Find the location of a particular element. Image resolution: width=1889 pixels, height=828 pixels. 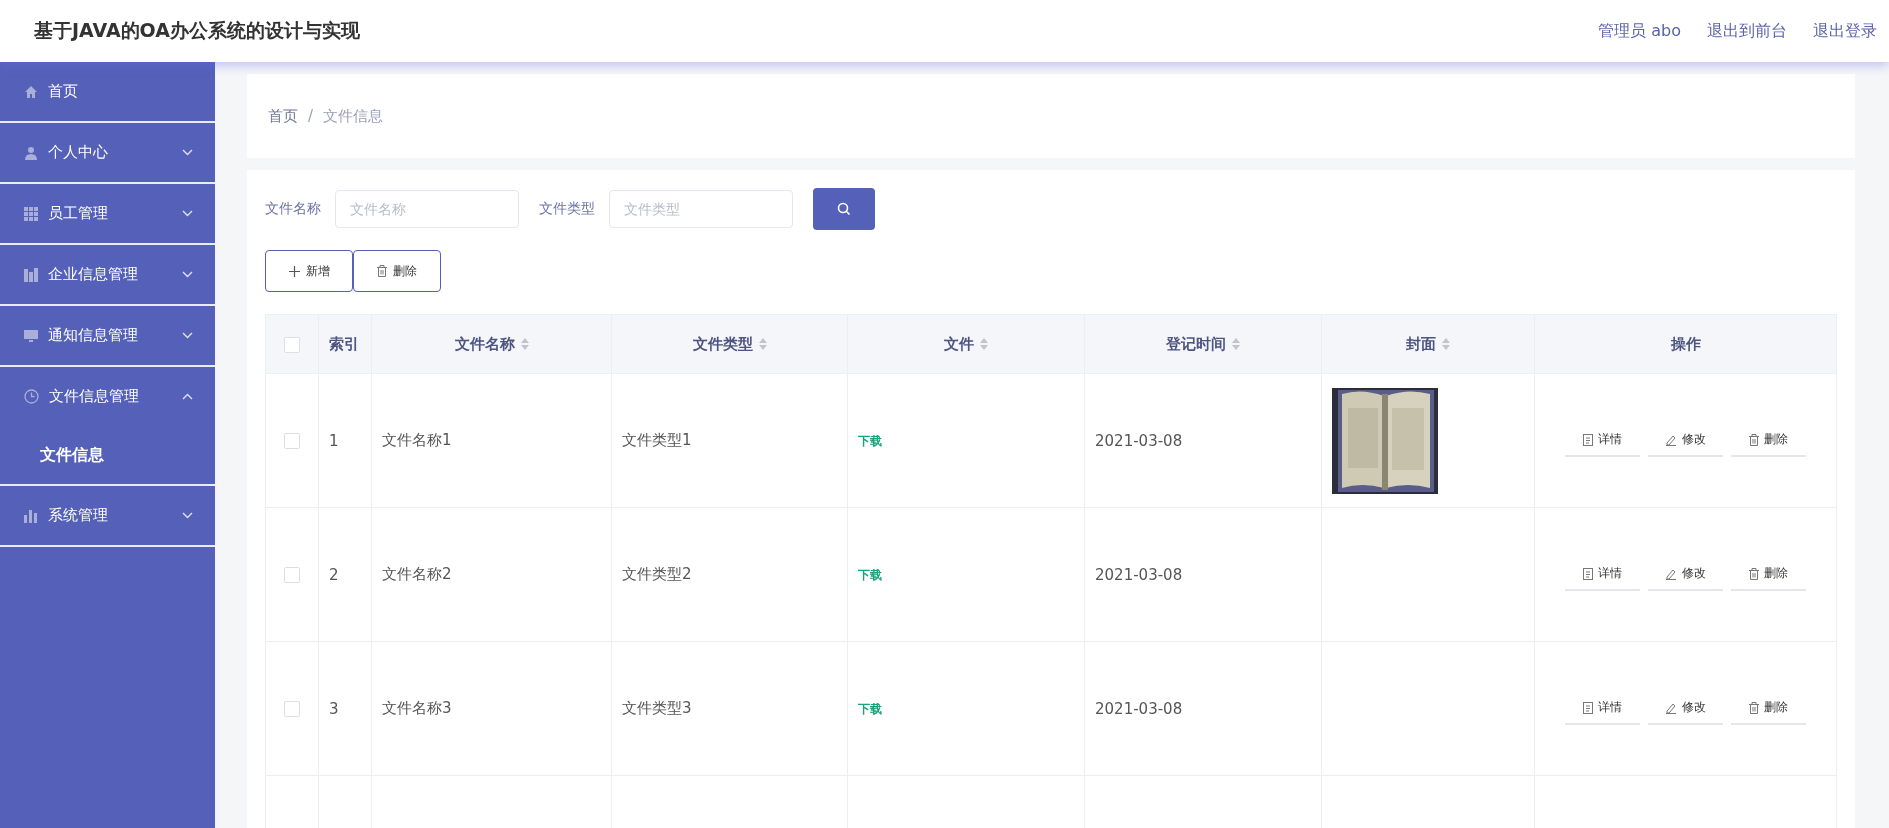

table-cell: 文件类型2 is located at coordinates (657, 574).